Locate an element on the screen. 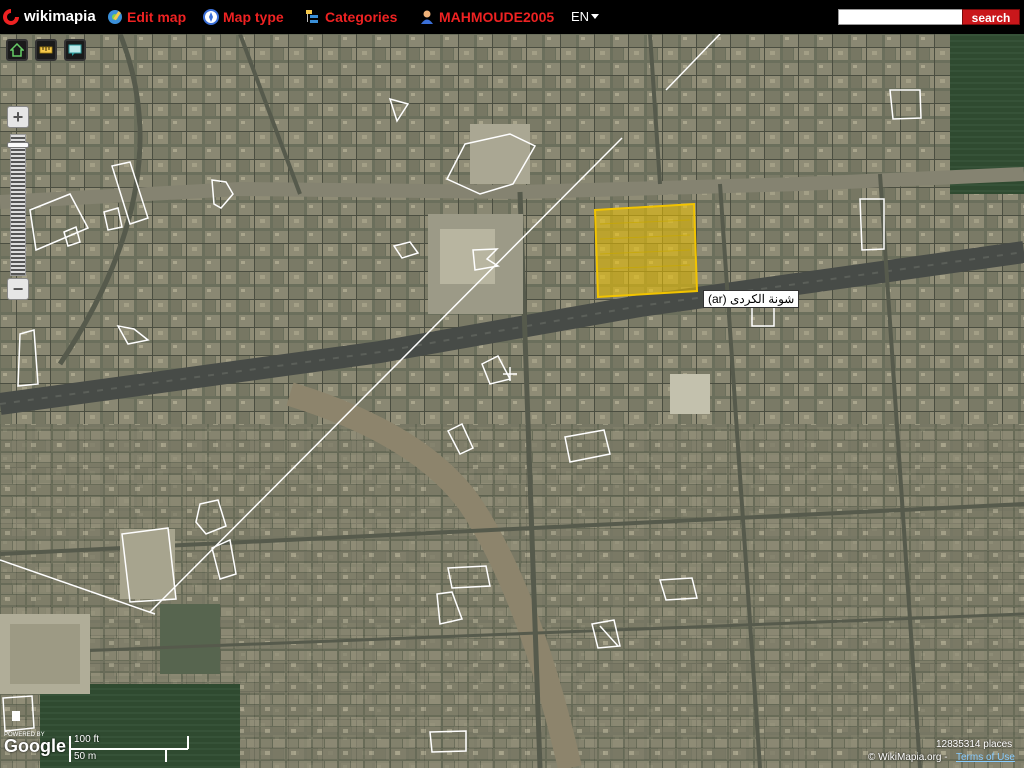 Image resolution: width=1024 pixels, height=768 pixels. zoom-in-button: + is located at coordinates (18, 117).